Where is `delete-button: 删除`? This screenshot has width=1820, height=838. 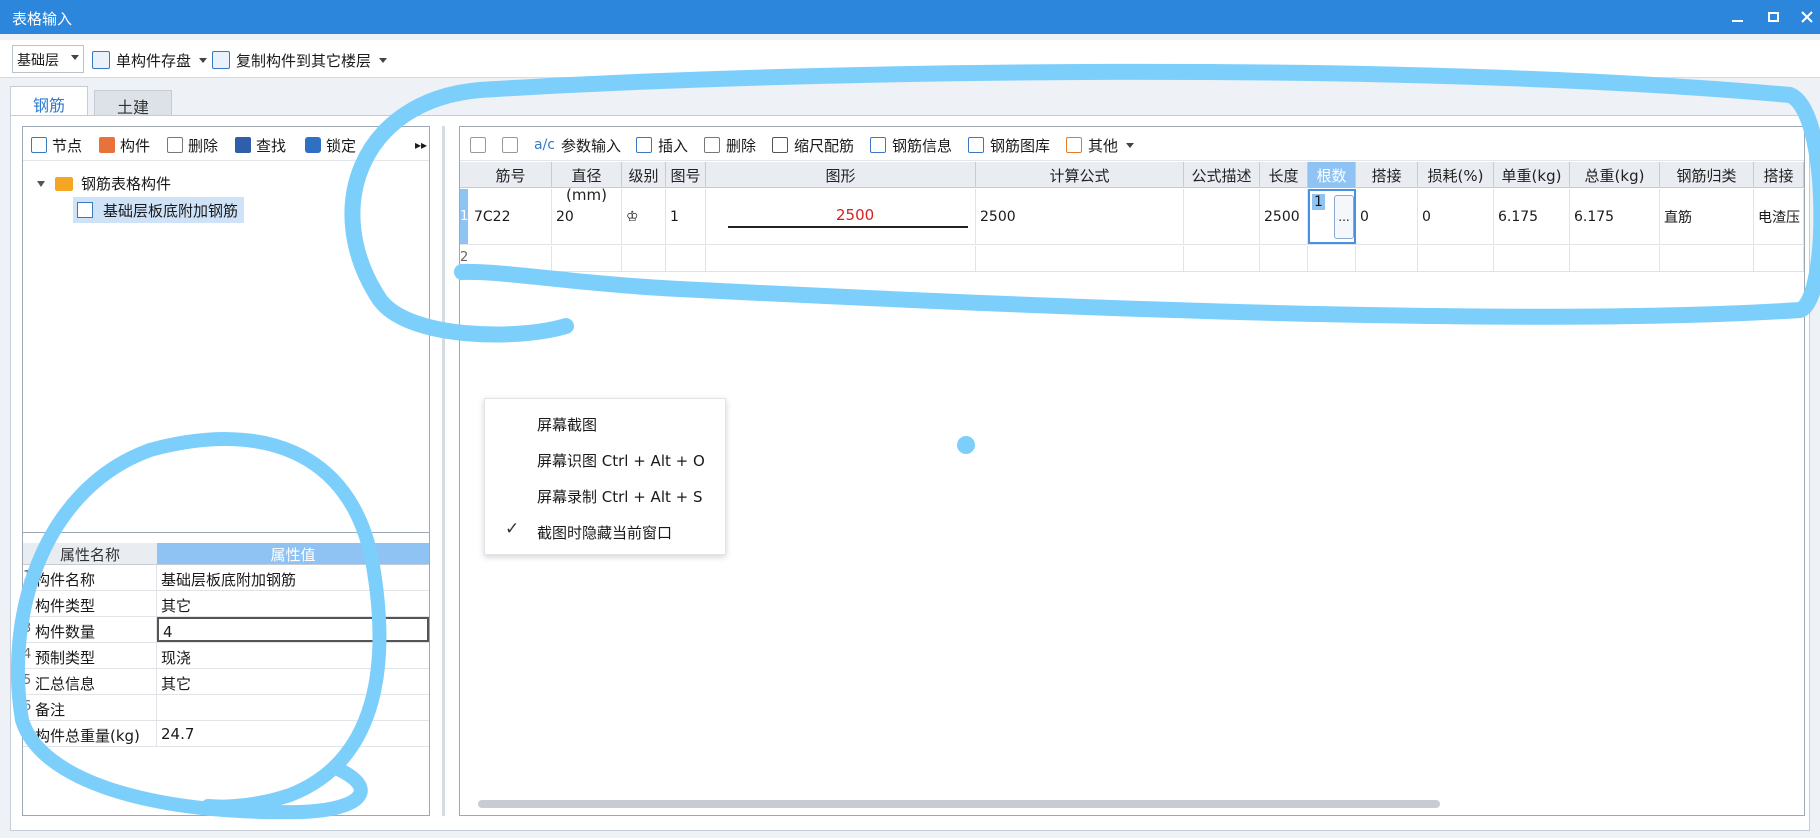
delete-button: 删除 is located at coordinates (192, 145).